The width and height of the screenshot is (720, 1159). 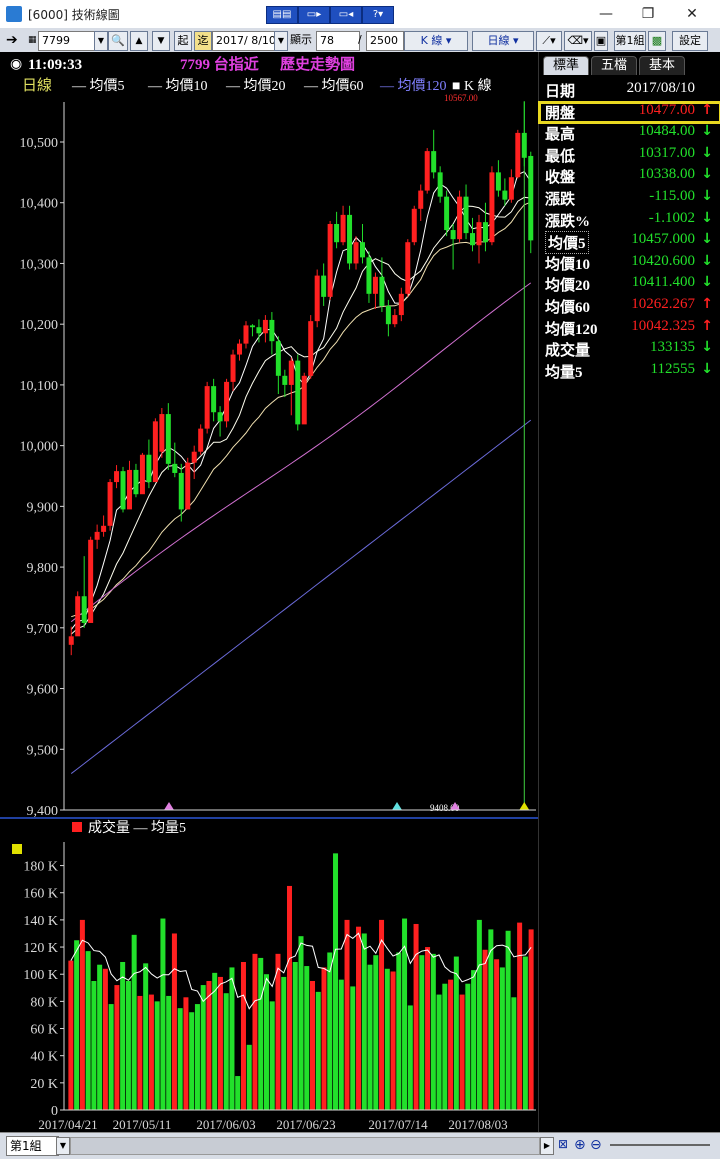 I want to click on layout-icon-button: ▤▤, so click(x=282, y=15).